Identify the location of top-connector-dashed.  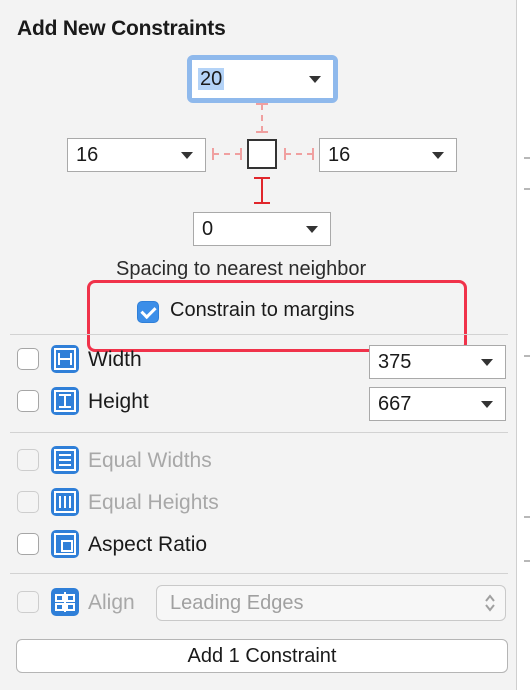
(262, 118).